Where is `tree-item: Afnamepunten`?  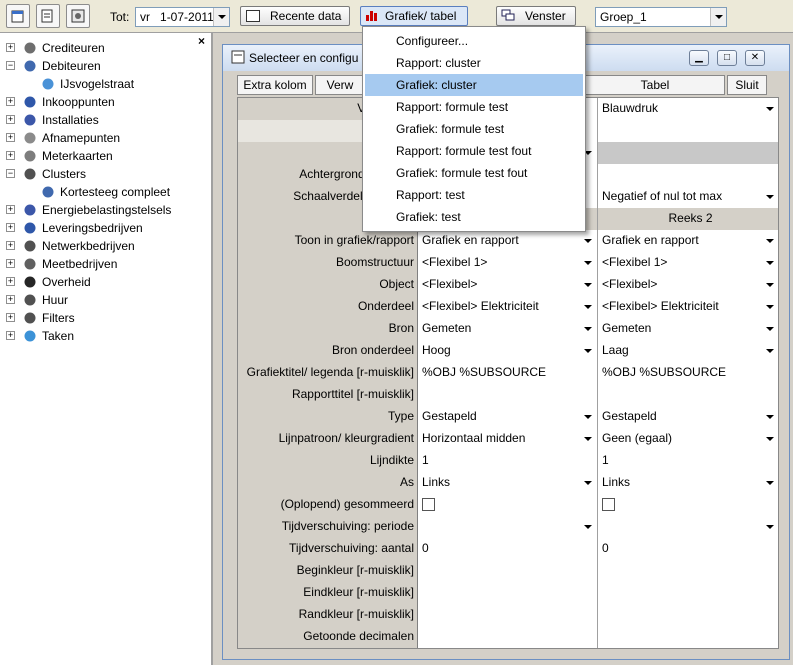
tree-item: Afnamepunten is located at coordinates (71, 138).